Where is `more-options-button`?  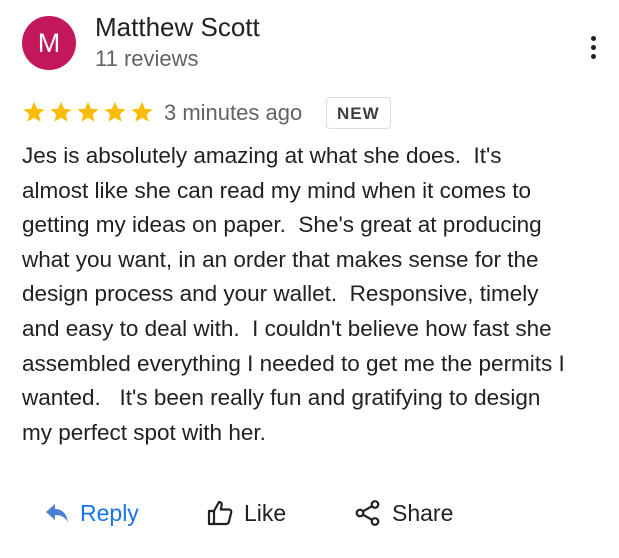
more-options-button is located at coordinates (593, 47).